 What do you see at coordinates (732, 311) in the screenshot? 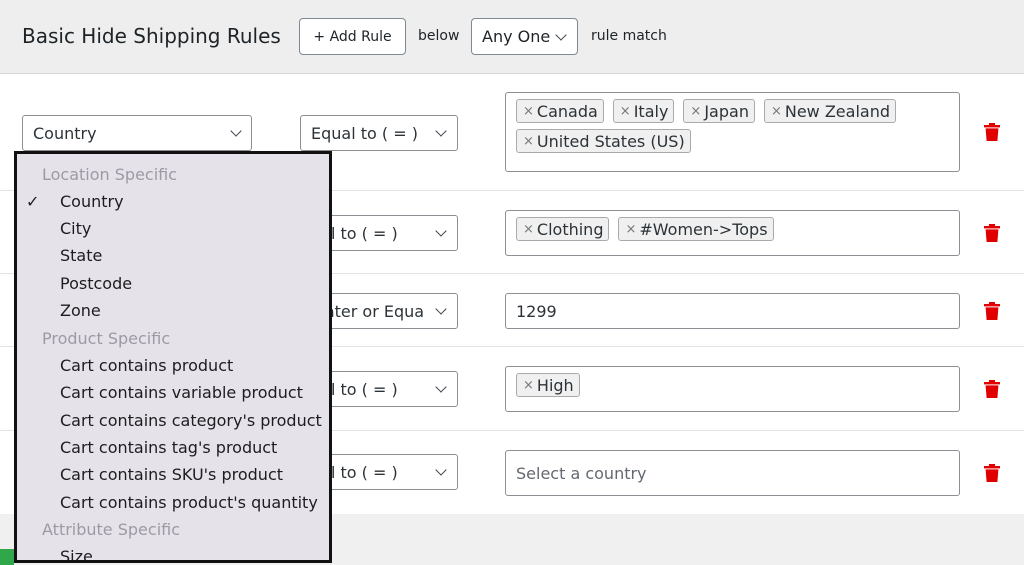
I see `amount-input: 1299` at bounding box center [732, 311].